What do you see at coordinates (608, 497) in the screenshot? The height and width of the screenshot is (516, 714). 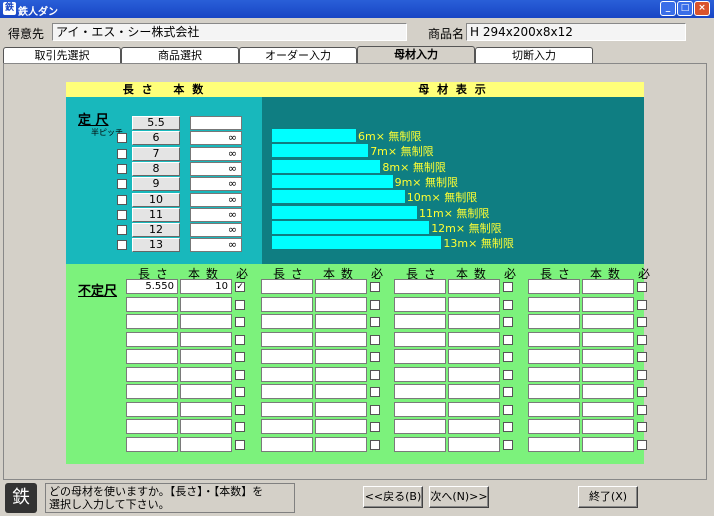 I see `exit-button: 終了(X)` at bounding box center [608, 497].